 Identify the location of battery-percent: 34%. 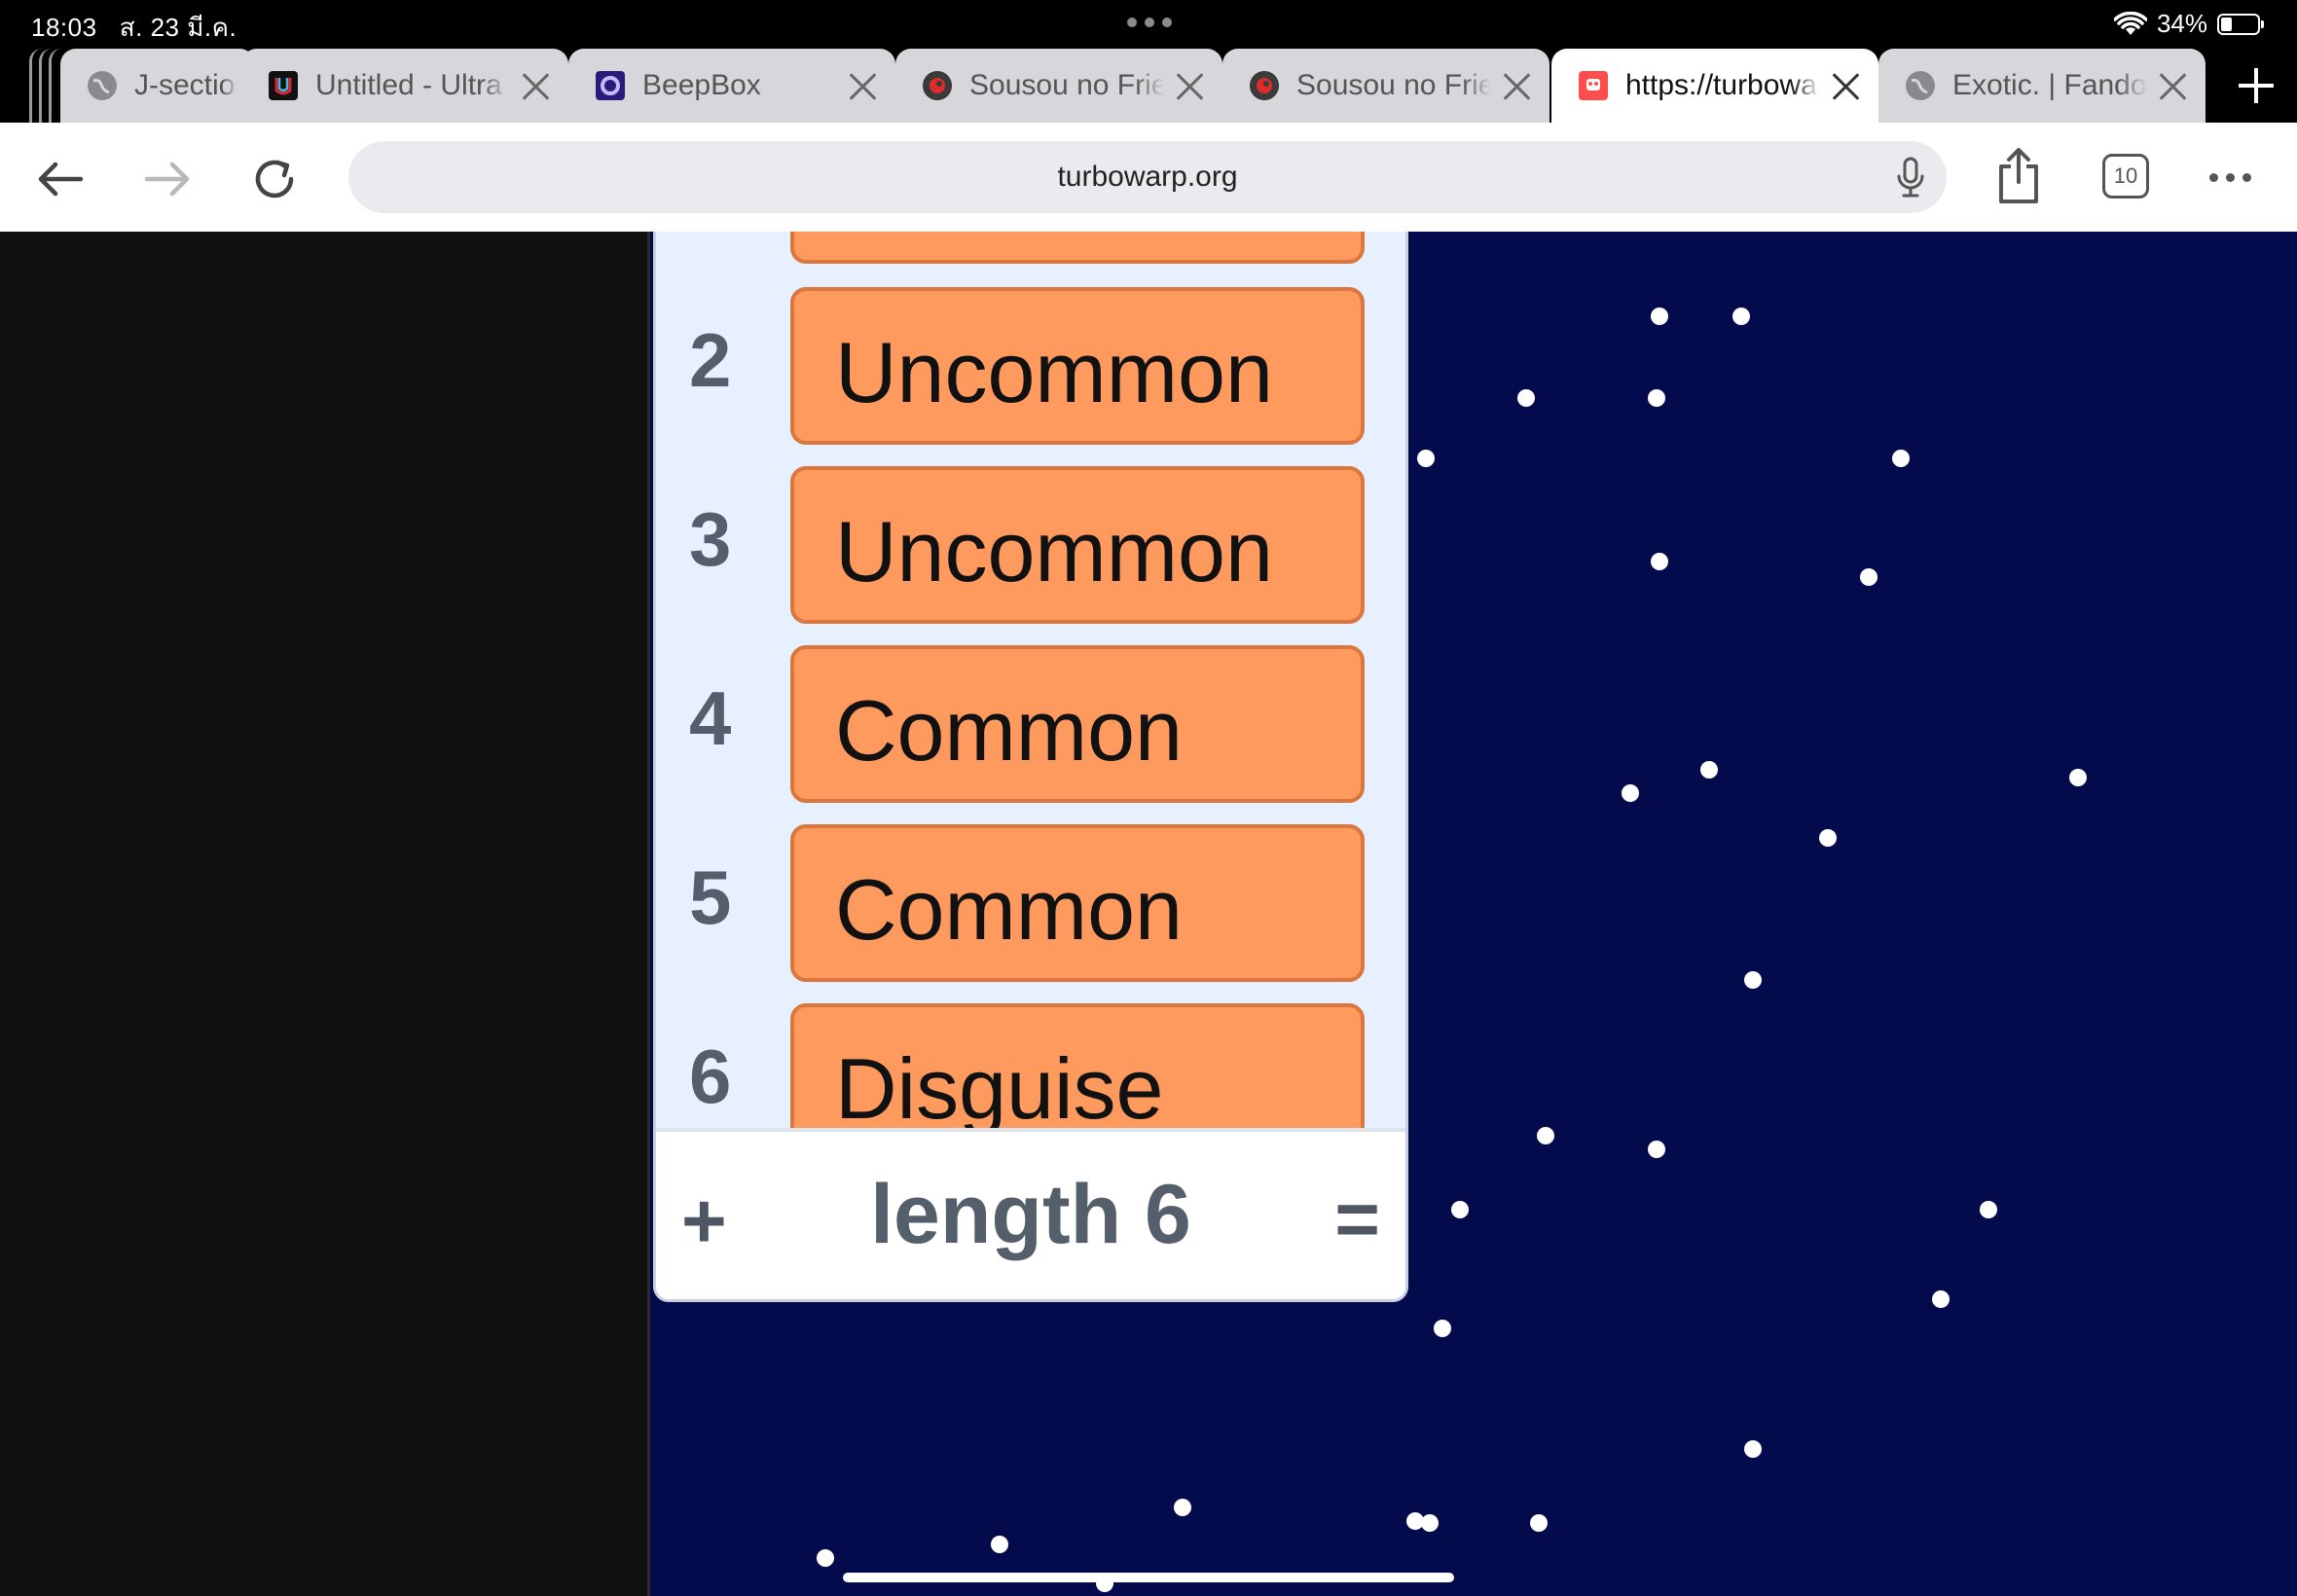
(2181, 23).